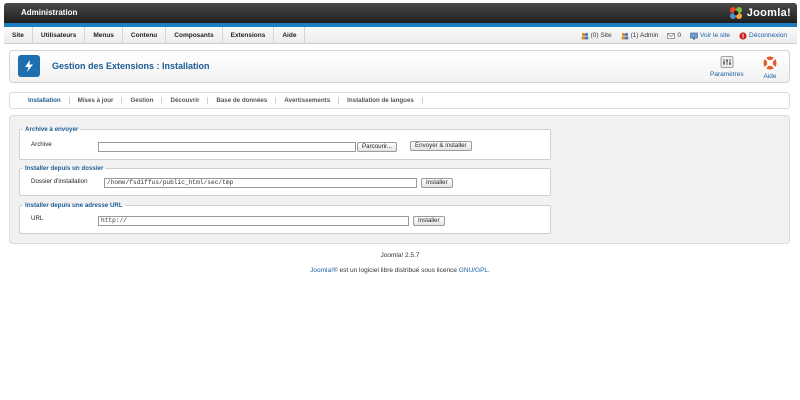 The image size is (800, 400). Describe the element at coordinates (64, 168) in the screenshot. I see `install-directory-legend: Installer depuis un dossier` at that location.